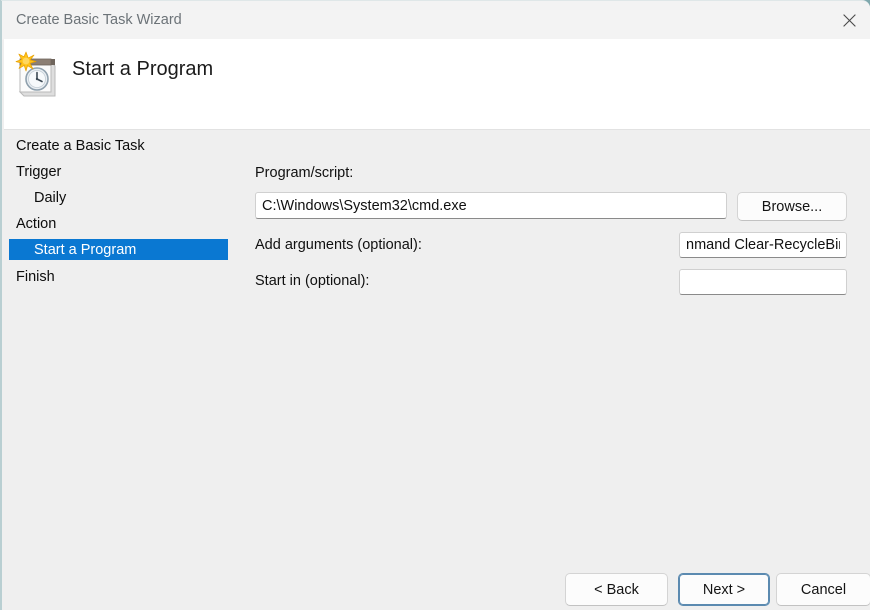 The height and width of the screenshot is (610, 870). Describe the element at coordinates (437, 84) in the screenshot. I see `wizard-header: Start a Program` at that location.